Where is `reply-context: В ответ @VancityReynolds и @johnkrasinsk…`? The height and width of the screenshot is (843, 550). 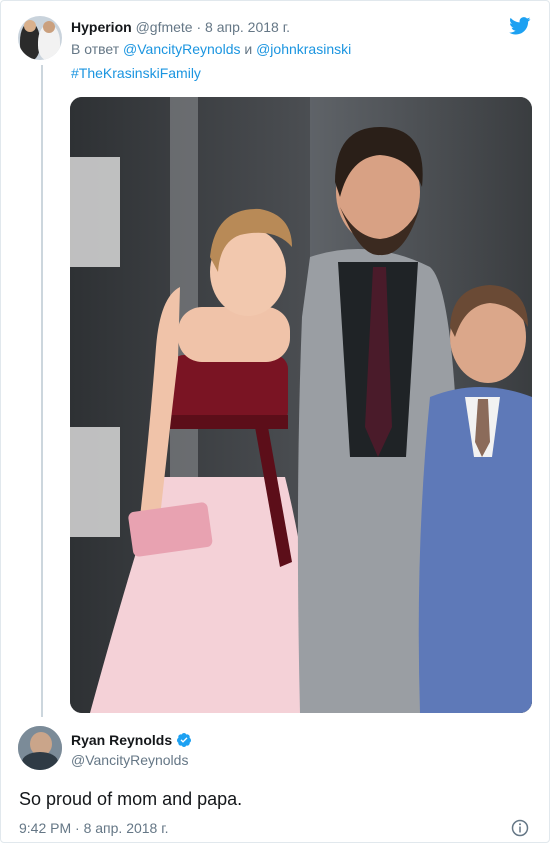 reply-context: В ответ @VancityReynolds и @johnkrasinsk… is located at coordinates (211, 49).